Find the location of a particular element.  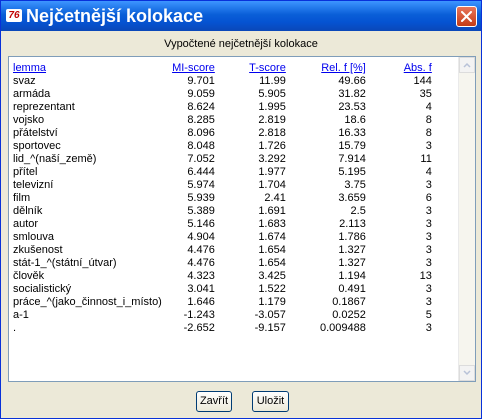

table-cell: 16.33 is located at coordinates (352, 133).